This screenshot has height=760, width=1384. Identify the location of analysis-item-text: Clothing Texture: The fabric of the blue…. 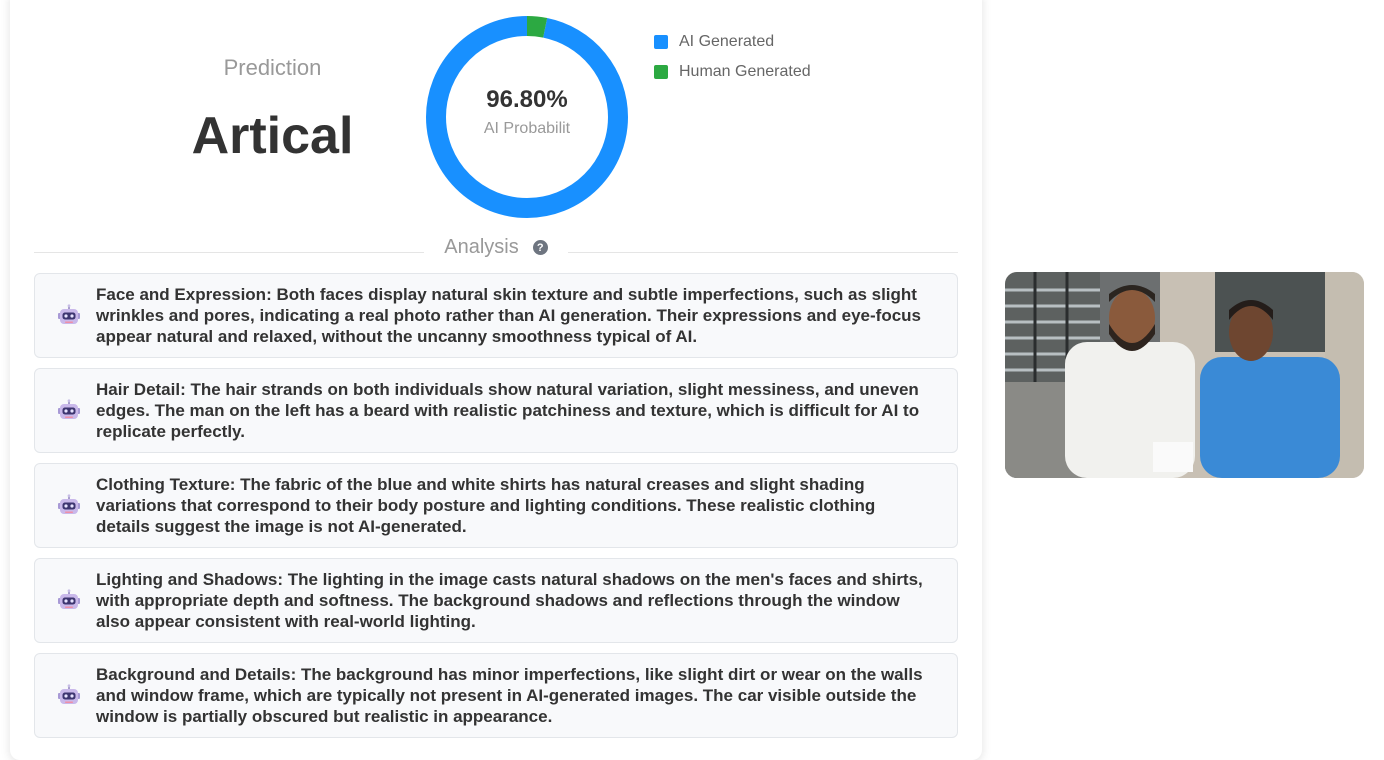
(486, 505).